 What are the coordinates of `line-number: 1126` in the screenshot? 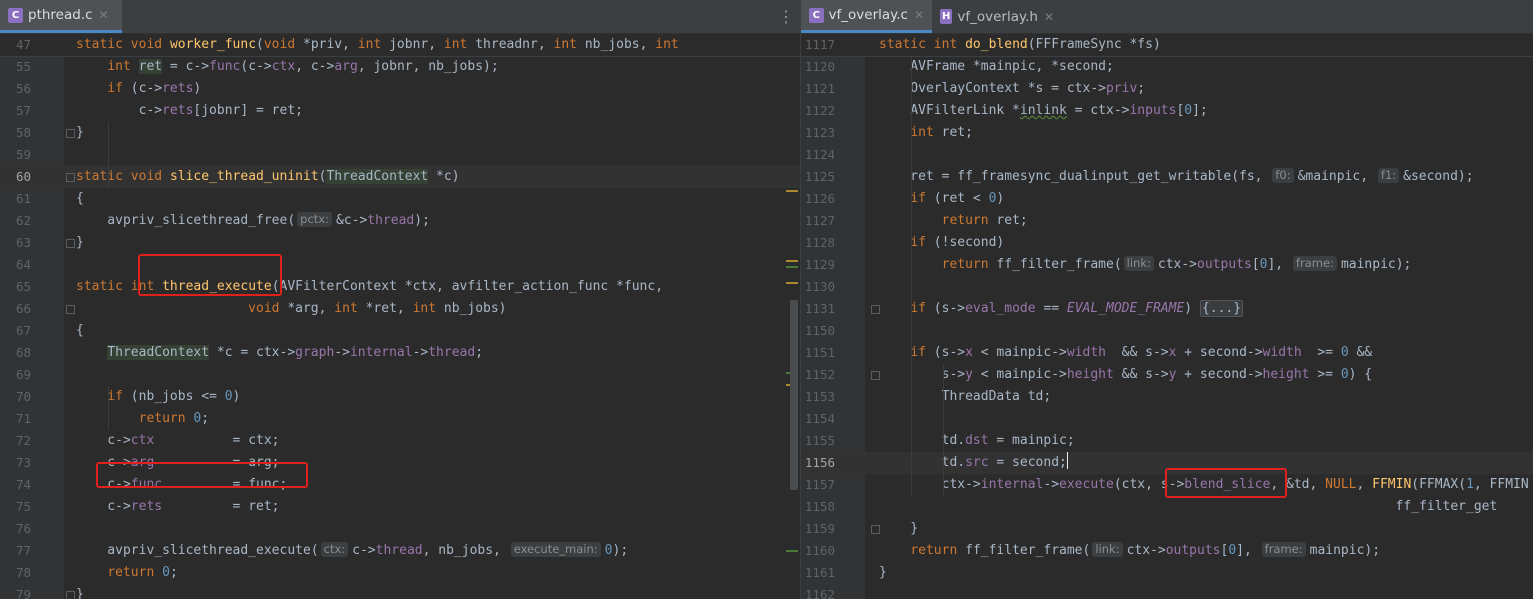 It's located at (818, 199).